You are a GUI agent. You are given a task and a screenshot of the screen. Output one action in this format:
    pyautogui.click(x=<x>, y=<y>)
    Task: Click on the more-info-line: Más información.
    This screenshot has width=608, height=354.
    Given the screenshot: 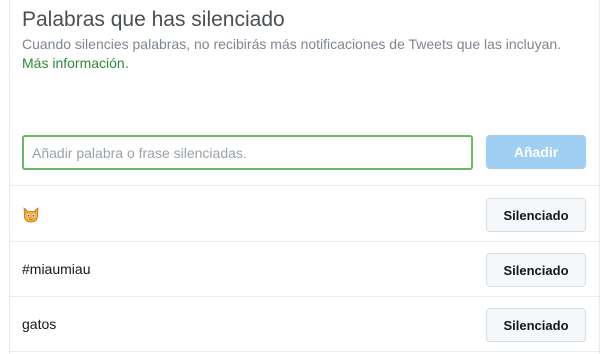 What is the action you would take?
    pyautogui.click(x=307, y=63)
    